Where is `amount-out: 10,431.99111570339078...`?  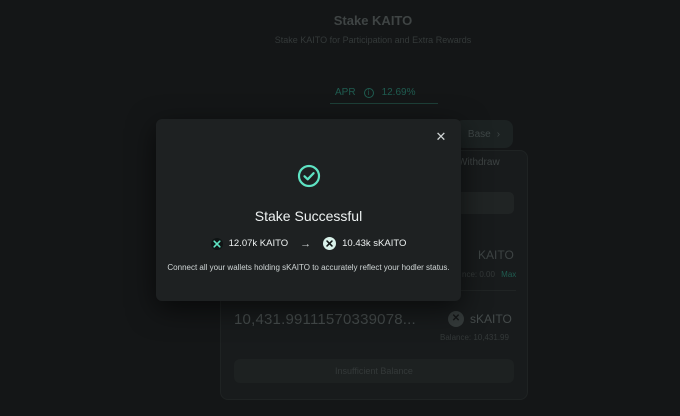
amount-out: 10,431.99111570339078... is located at coordinates (325, 319).